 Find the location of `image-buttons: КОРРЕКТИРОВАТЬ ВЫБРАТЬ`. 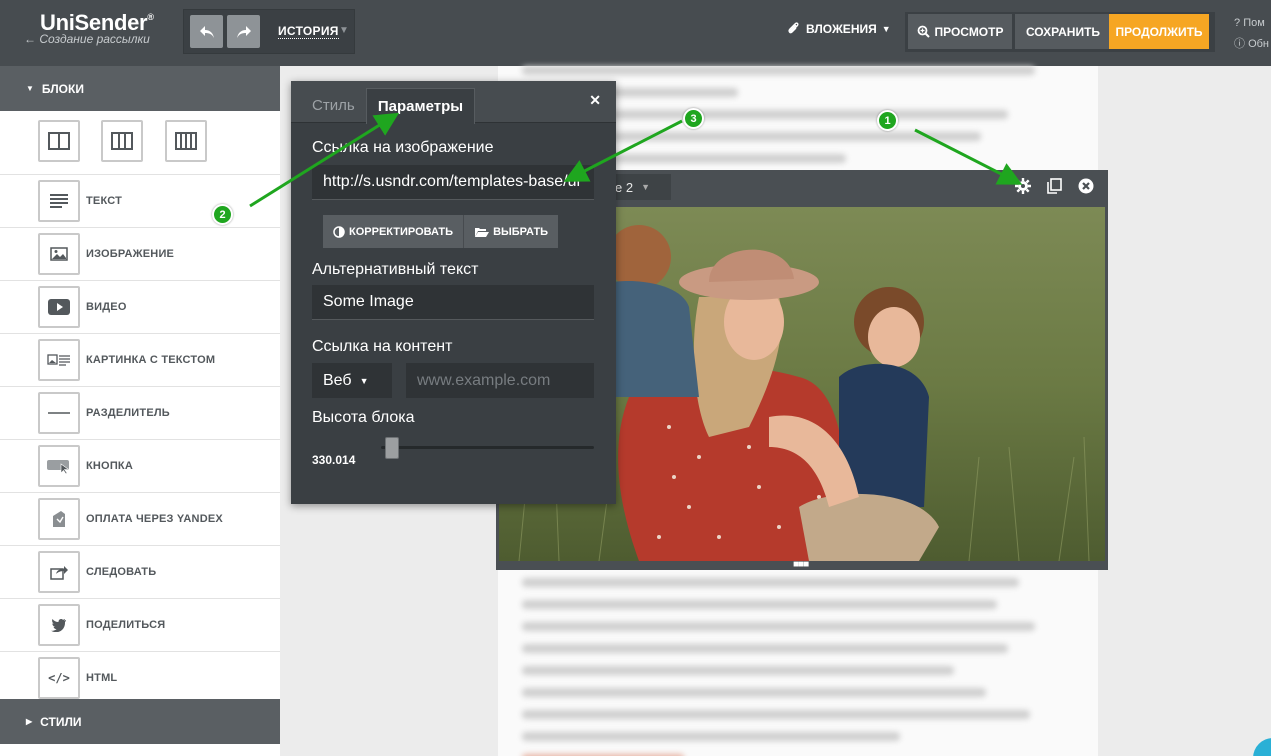

image-buttons: КОРРЕКТИРОВАТЬ ВЫБРАТЬ is located at coordinates (441, 231).